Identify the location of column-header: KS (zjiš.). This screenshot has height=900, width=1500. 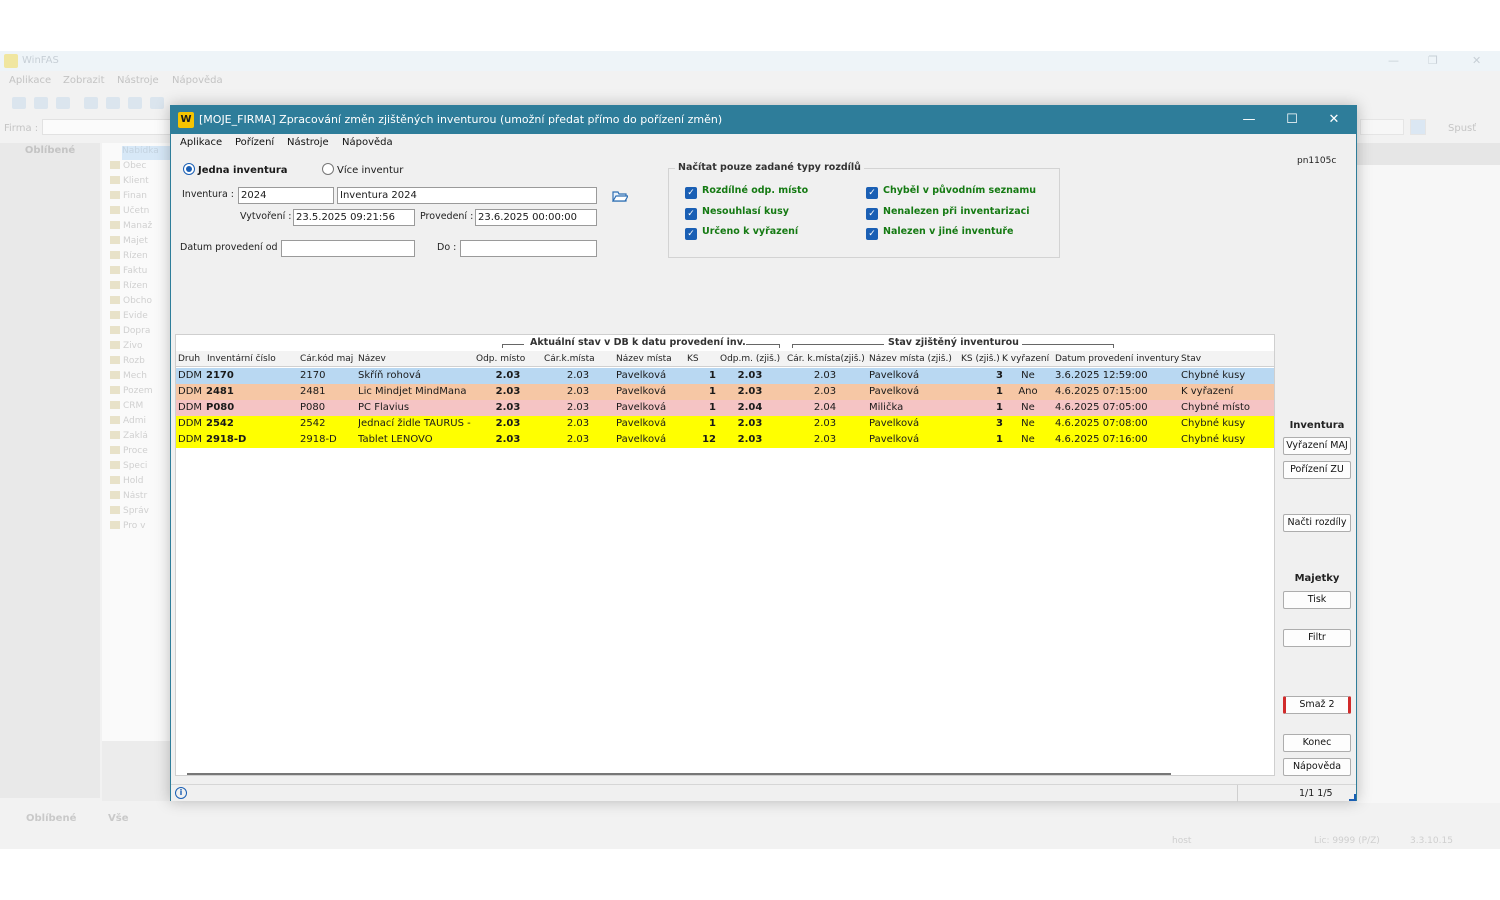
(981, 359).